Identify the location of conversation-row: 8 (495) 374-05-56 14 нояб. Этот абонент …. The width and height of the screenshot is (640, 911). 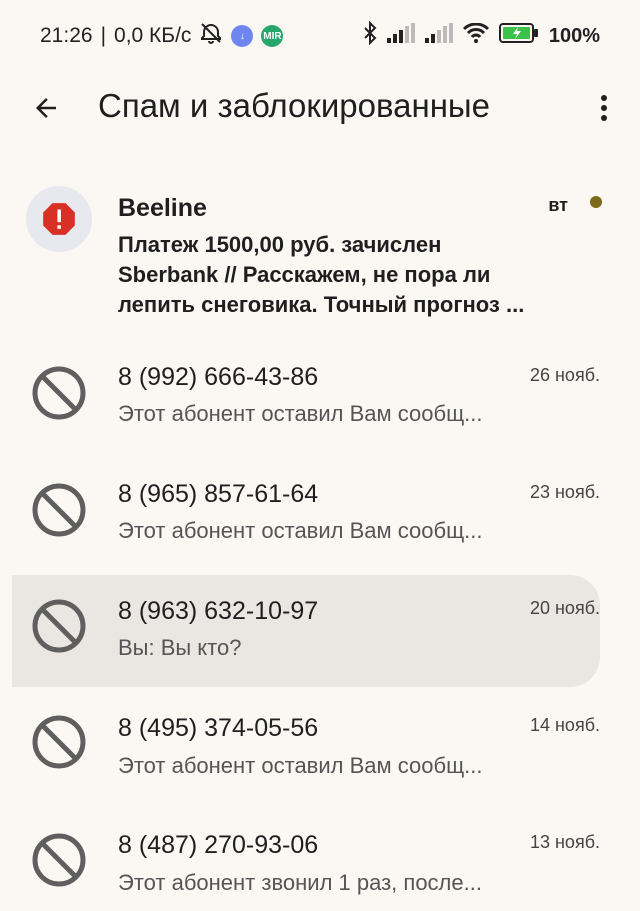
(320, 753).